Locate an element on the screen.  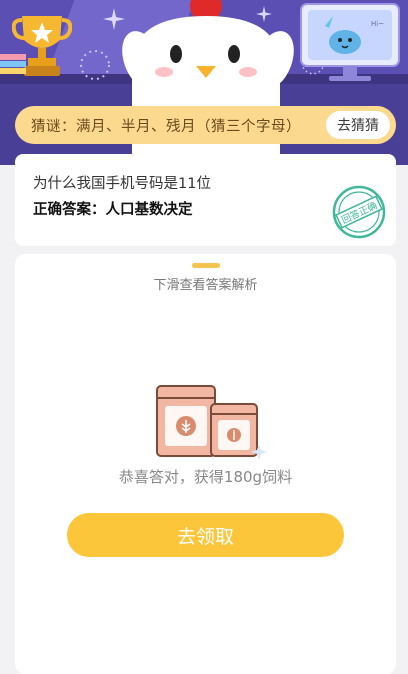
question-text: 为什么我国手机号码是11位 is located at coordinates (122, 184).